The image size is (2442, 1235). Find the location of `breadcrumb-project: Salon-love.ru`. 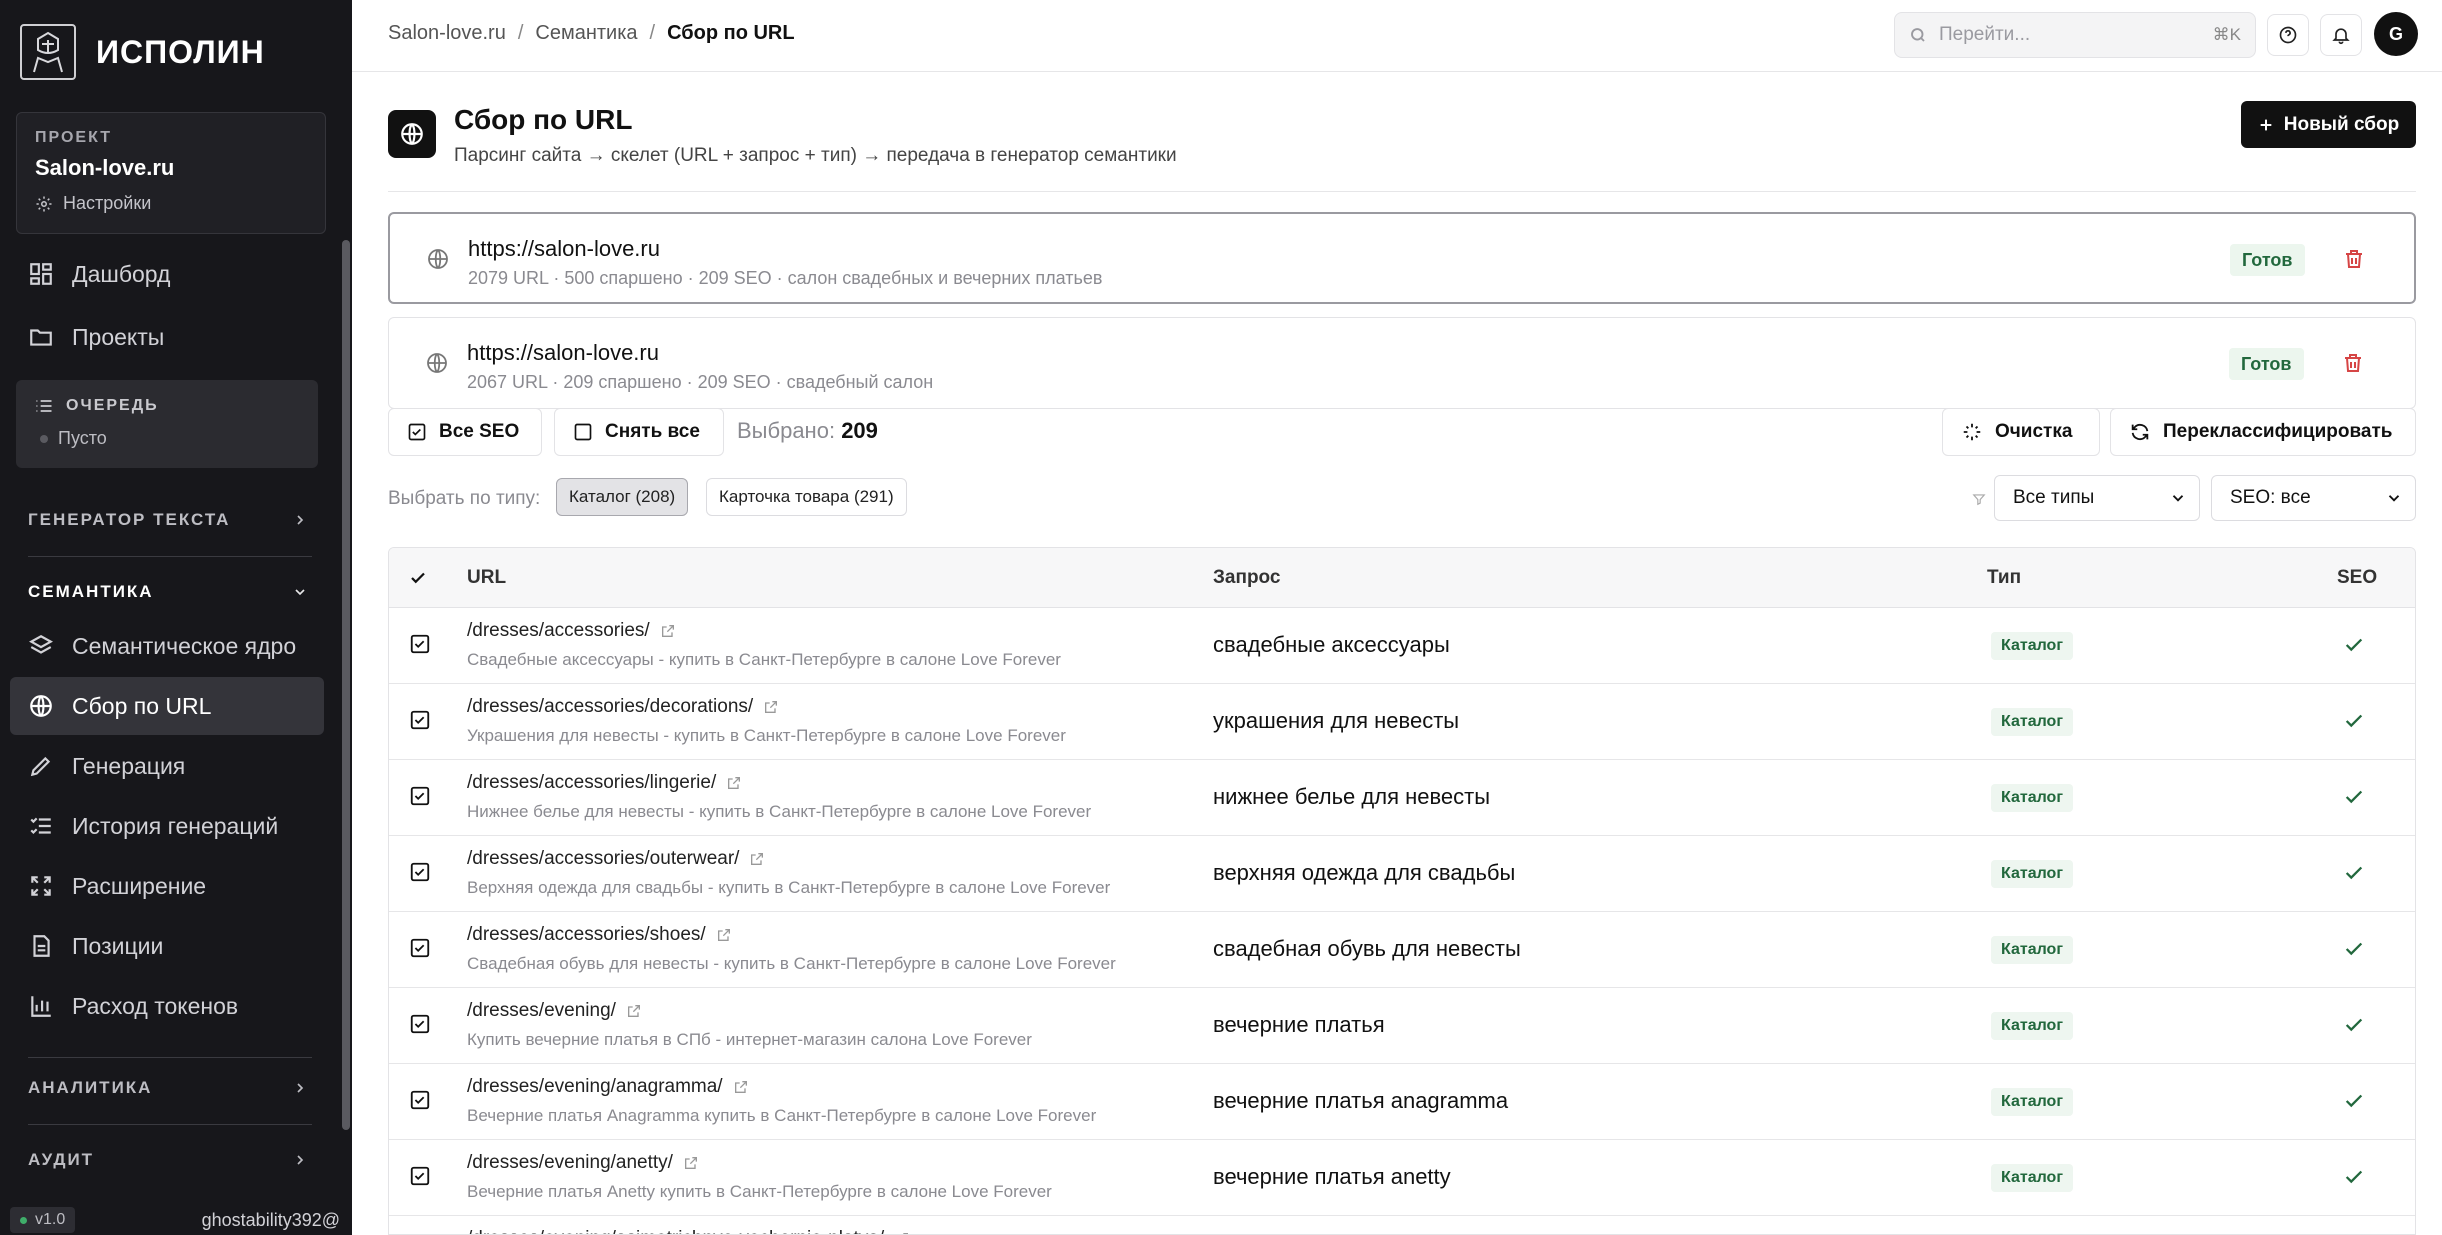

breadcrumb-project: Salon-love.ru is located at coordinates (447, 33).